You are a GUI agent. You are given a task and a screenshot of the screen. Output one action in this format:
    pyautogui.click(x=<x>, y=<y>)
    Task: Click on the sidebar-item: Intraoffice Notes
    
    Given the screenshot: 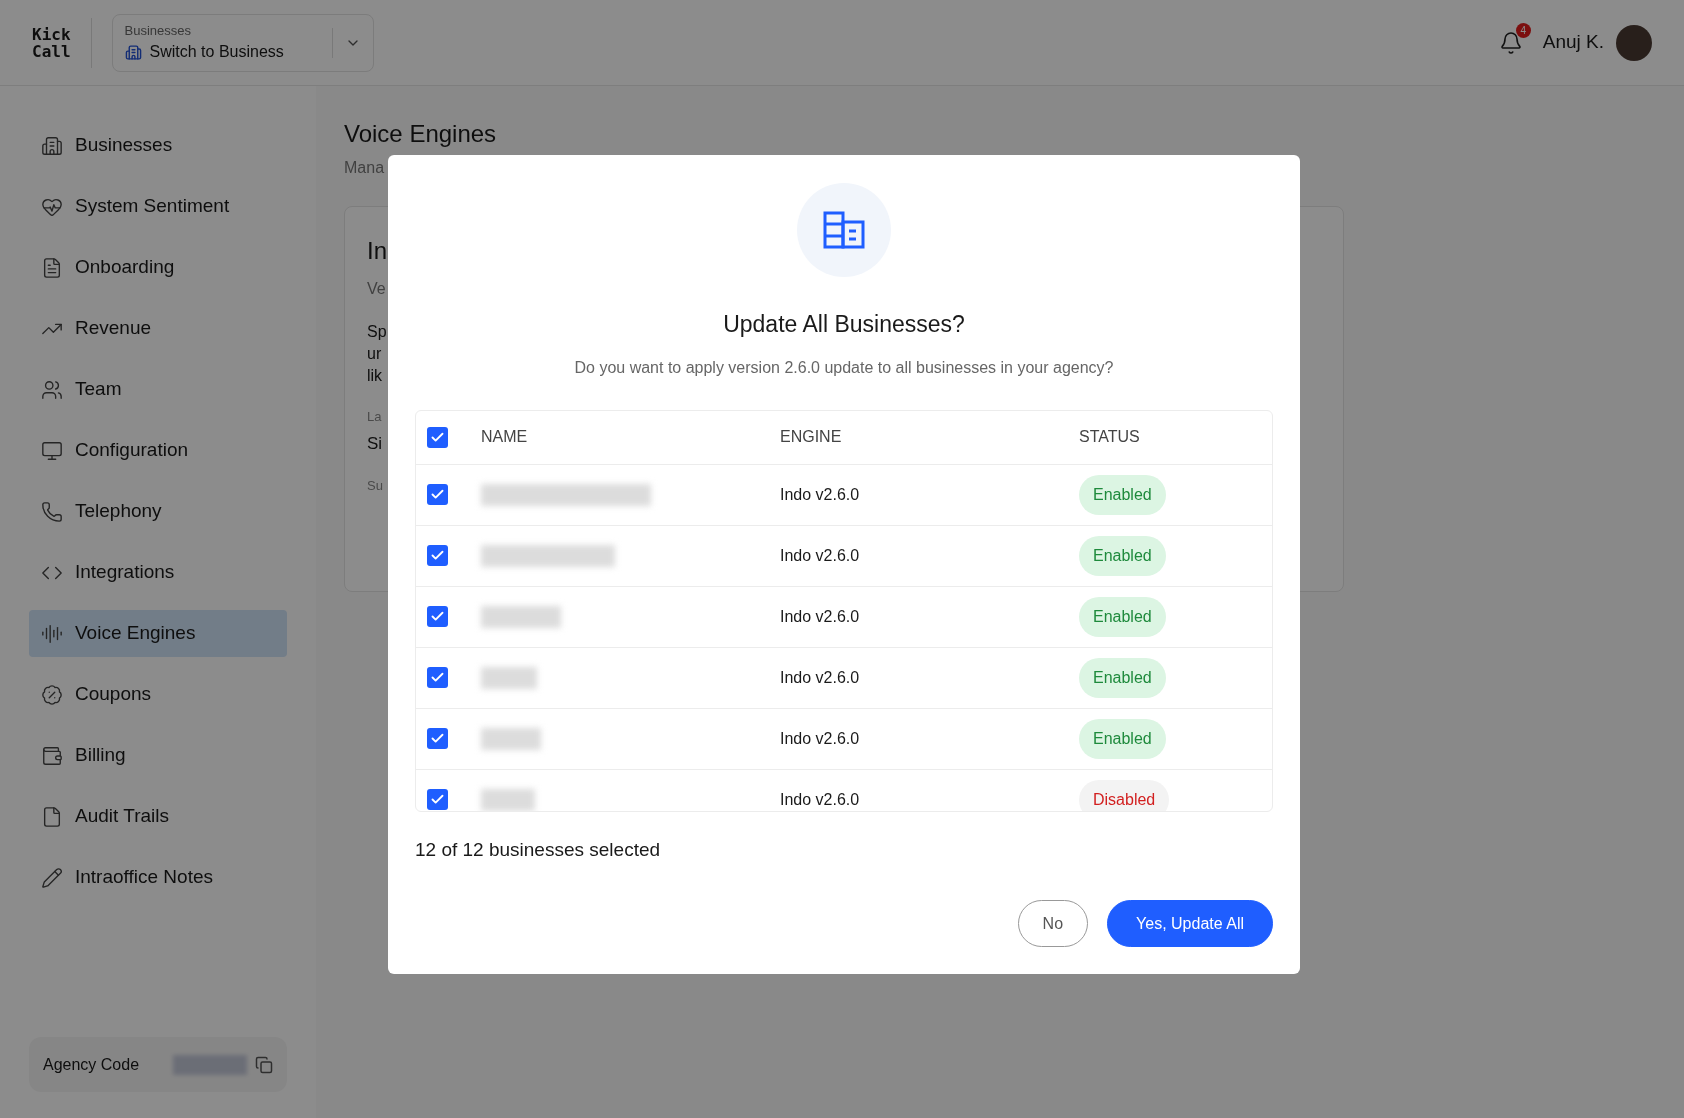 What is the action you would take?
    pyautogui.click(x=158, y=877)
    